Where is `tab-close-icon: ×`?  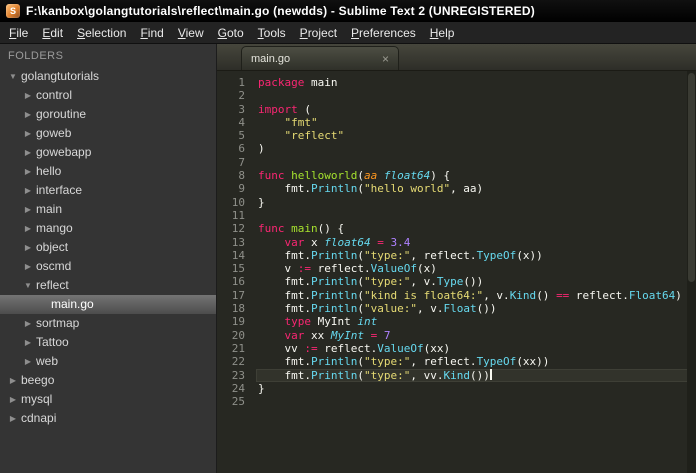 tab-close-icon: × is located at coordinates (385, 59).